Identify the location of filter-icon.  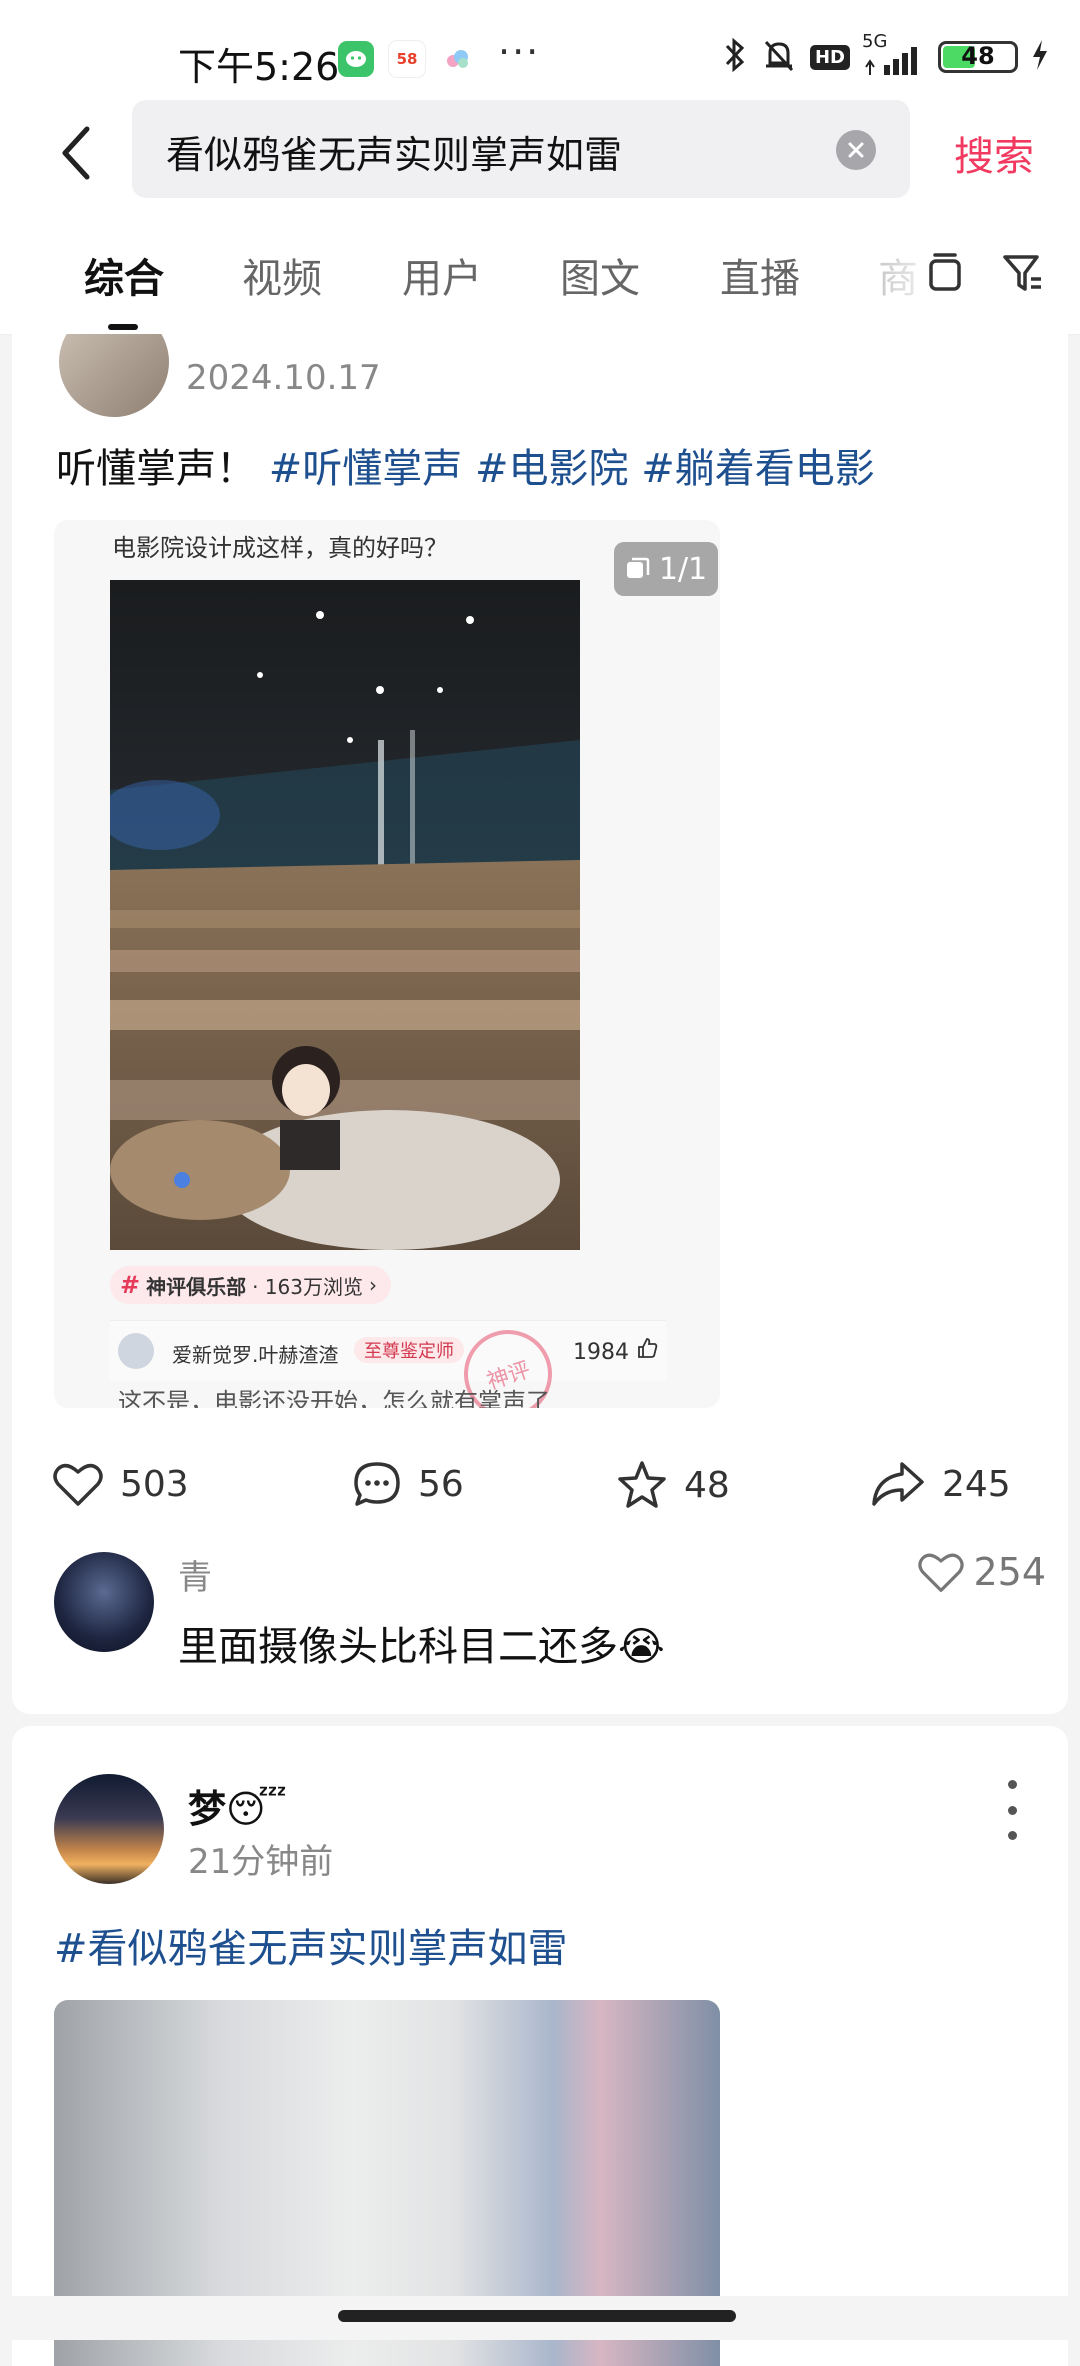
(1022, 273).